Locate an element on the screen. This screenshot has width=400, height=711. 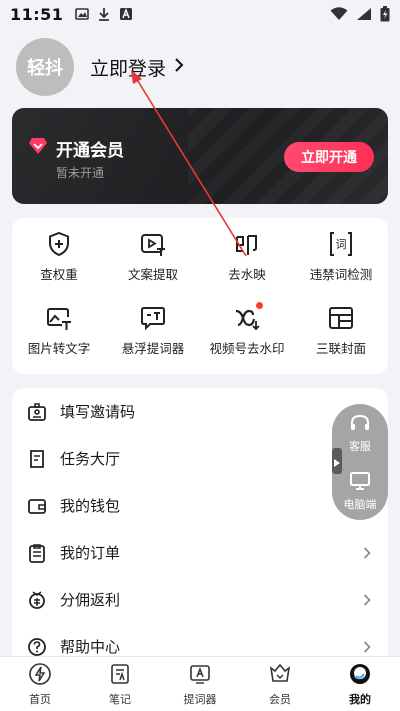
download-icon is located at coordinates (104, 14).